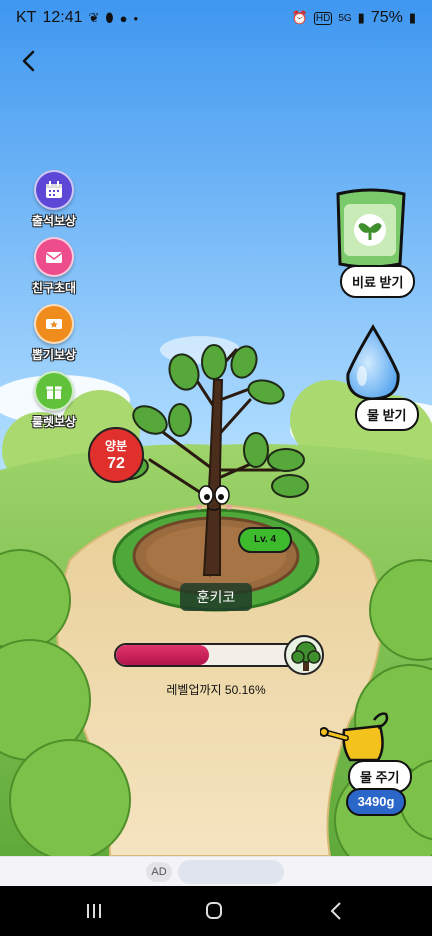  Describe the element at coordinates (387, 414) in the screenshot. I see `get-water-button: 물 받기` at that location.